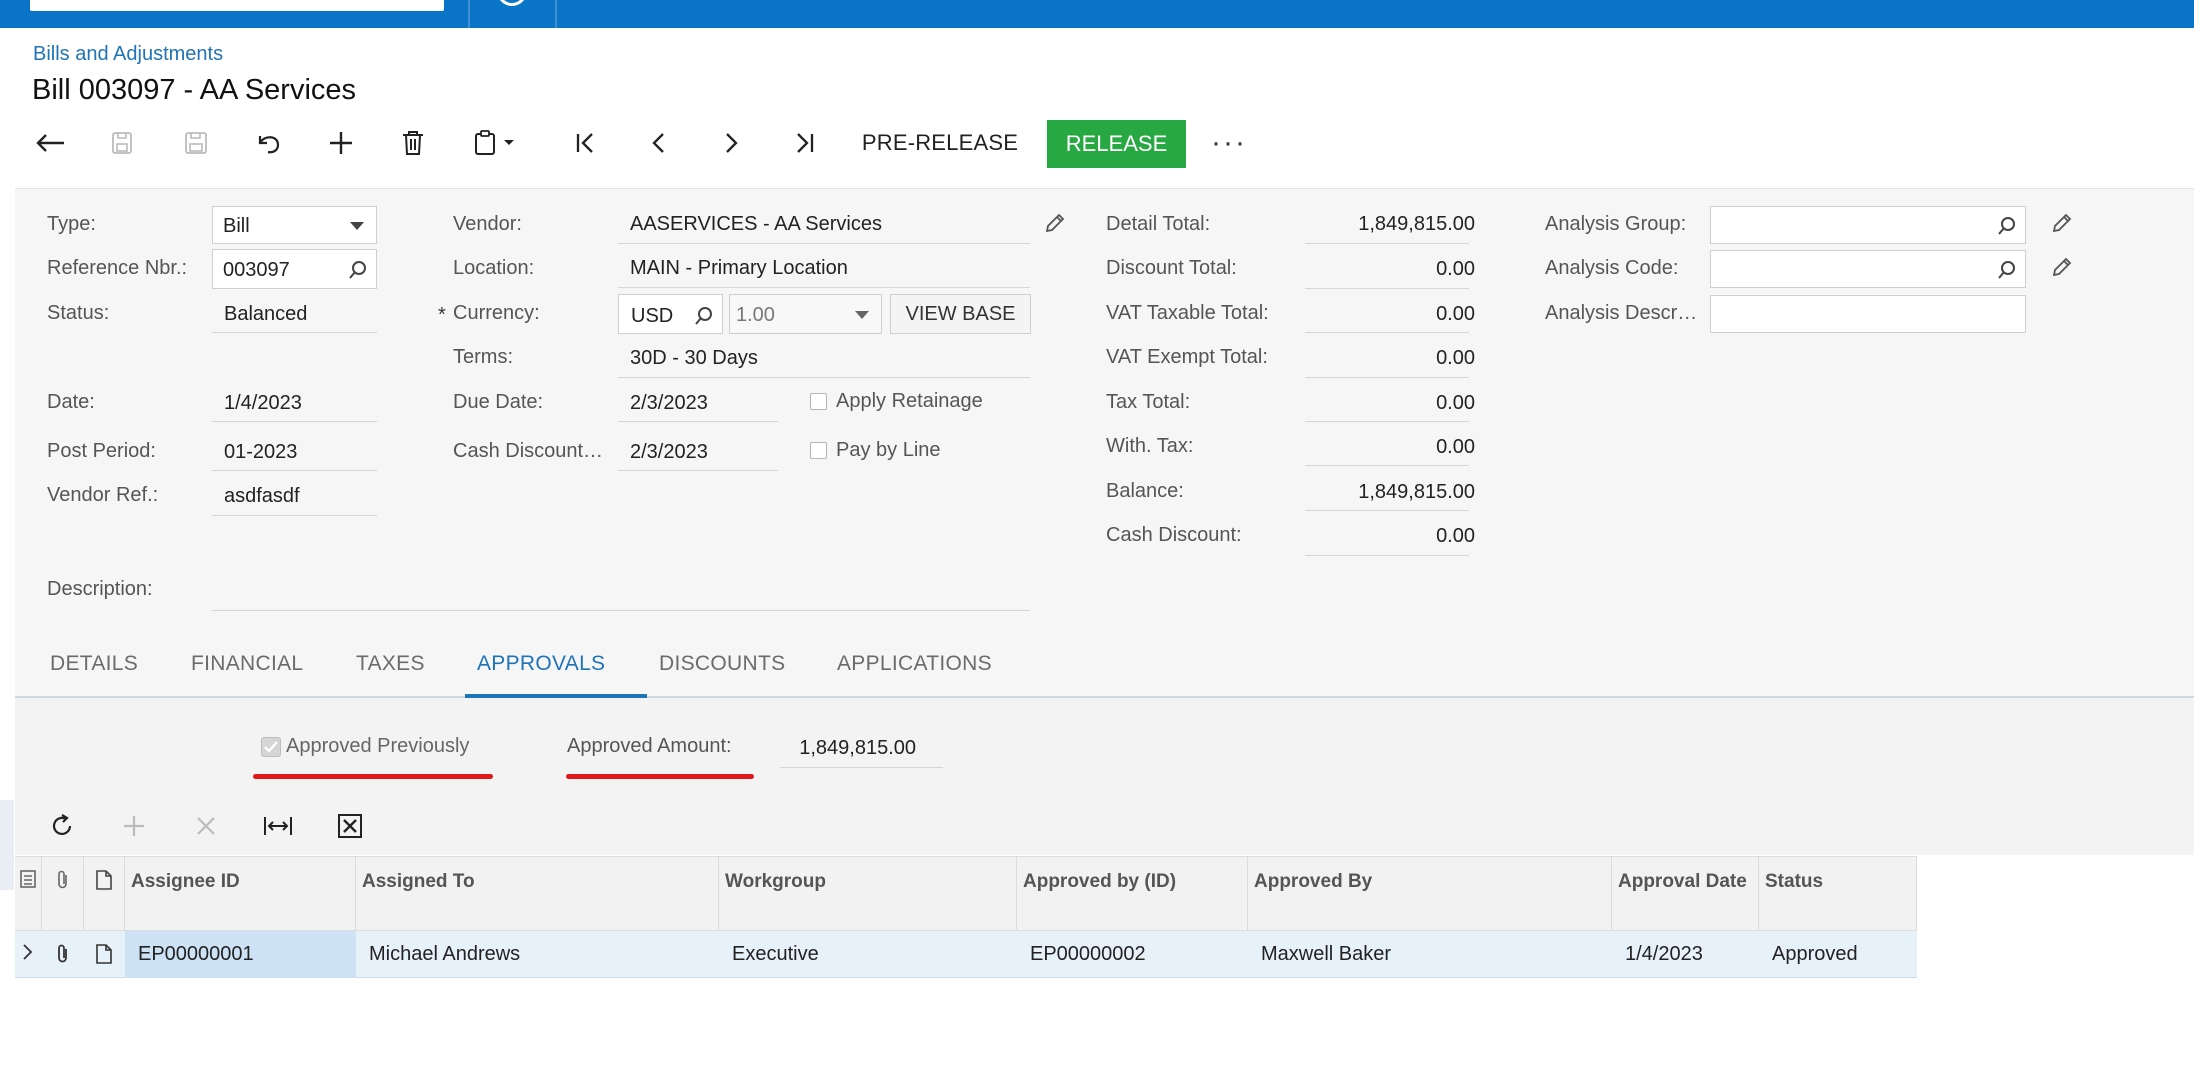  Describe the element at coordinates (237, 5) in the screenshot. I see `global-search-input` at that location.